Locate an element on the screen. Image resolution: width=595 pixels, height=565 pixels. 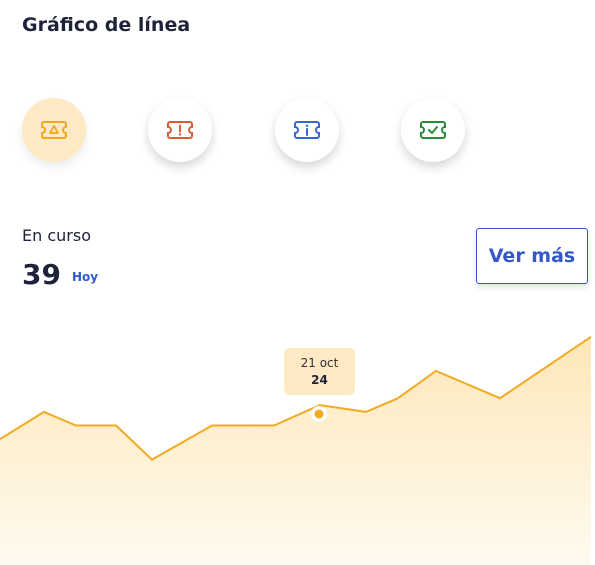
page-title: Gráfico de línea is located at coordinates (106, 25).